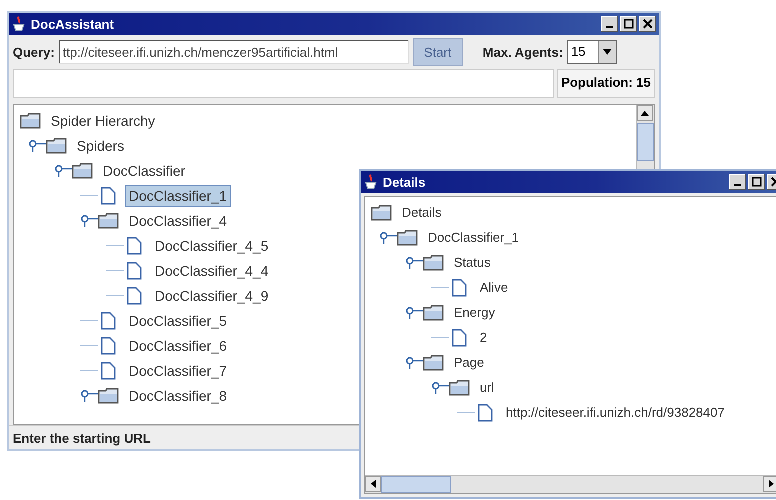 The image size is (776, 500). I want to click on caret-icon, so click(607, 52).